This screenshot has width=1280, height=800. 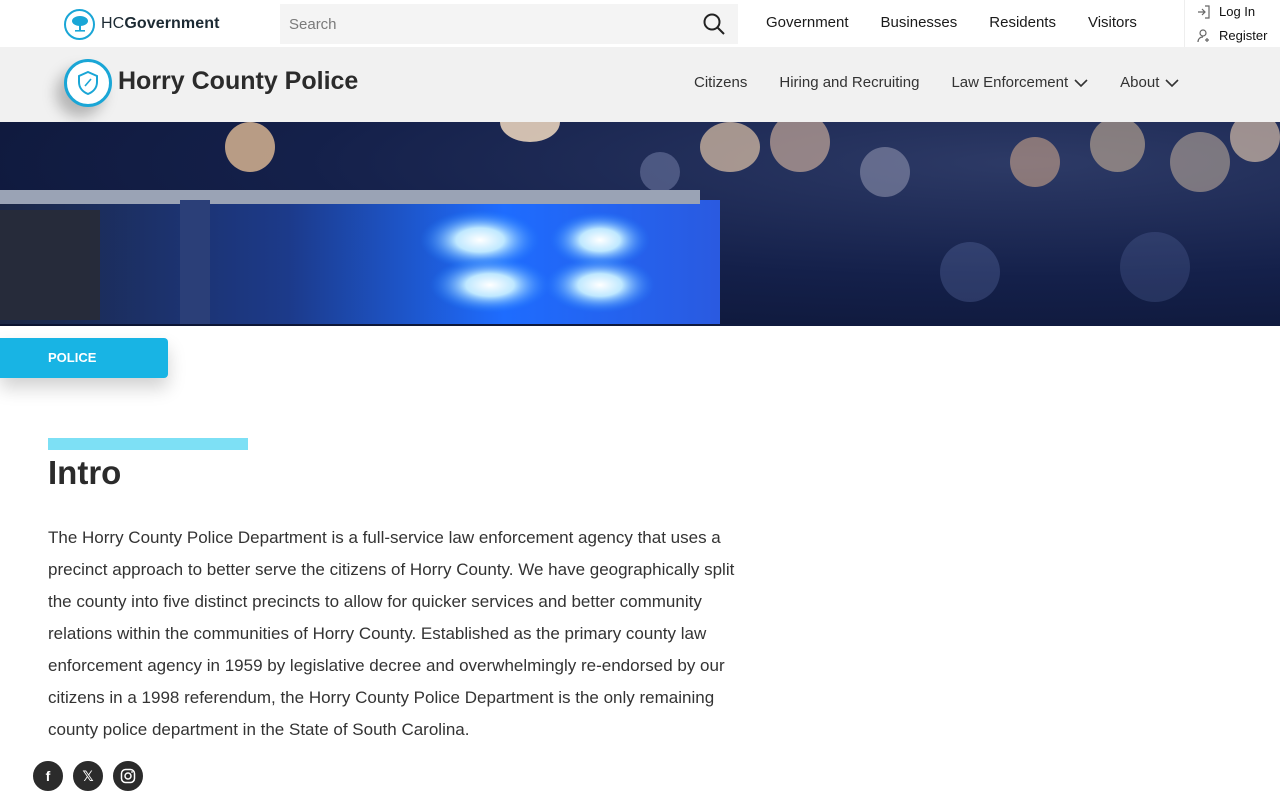 I want to click on nav-hiring: Hiring and Recruiting, so click(x=849, y=82).